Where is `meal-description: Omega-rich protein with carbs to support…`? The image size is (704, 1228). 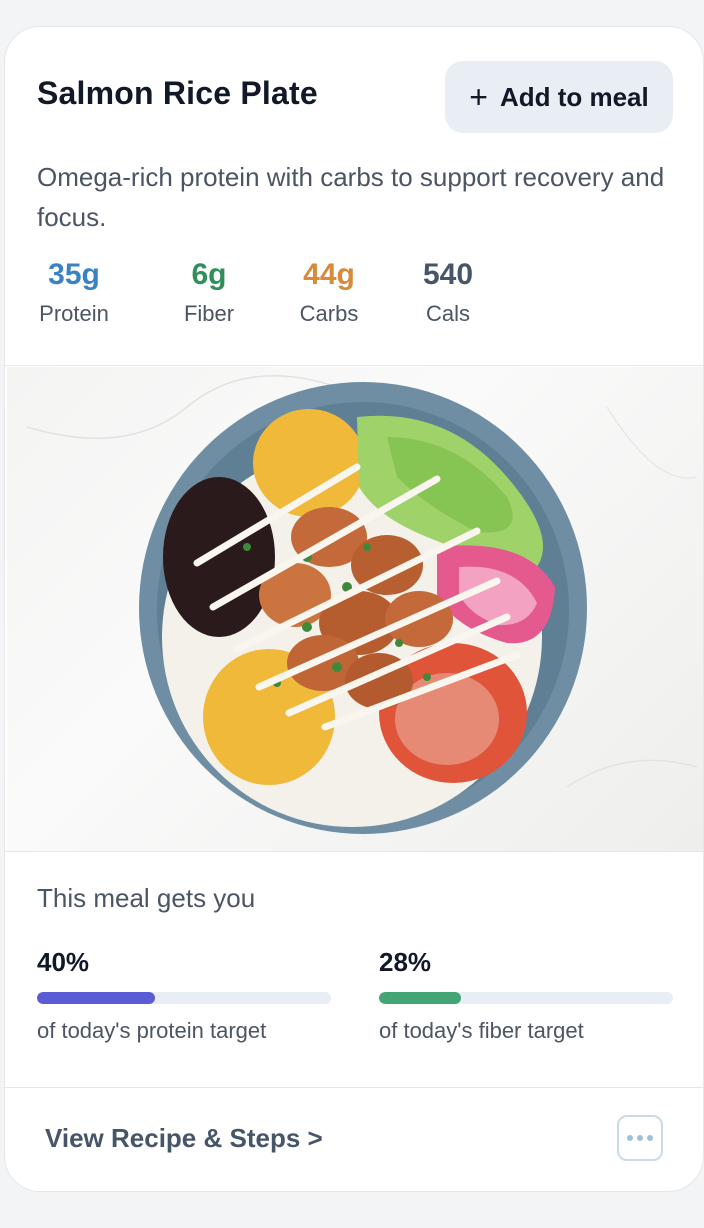 meal-description: Omega-rich protein with carbs to support… is located at coordinates (351, 197).